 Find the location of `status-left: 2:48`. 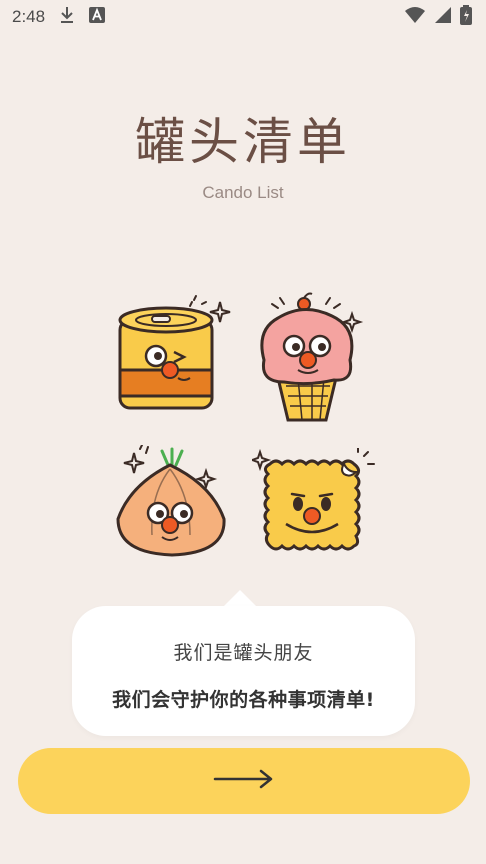

status-left: 2:48 is located at coordinates (59, 17).